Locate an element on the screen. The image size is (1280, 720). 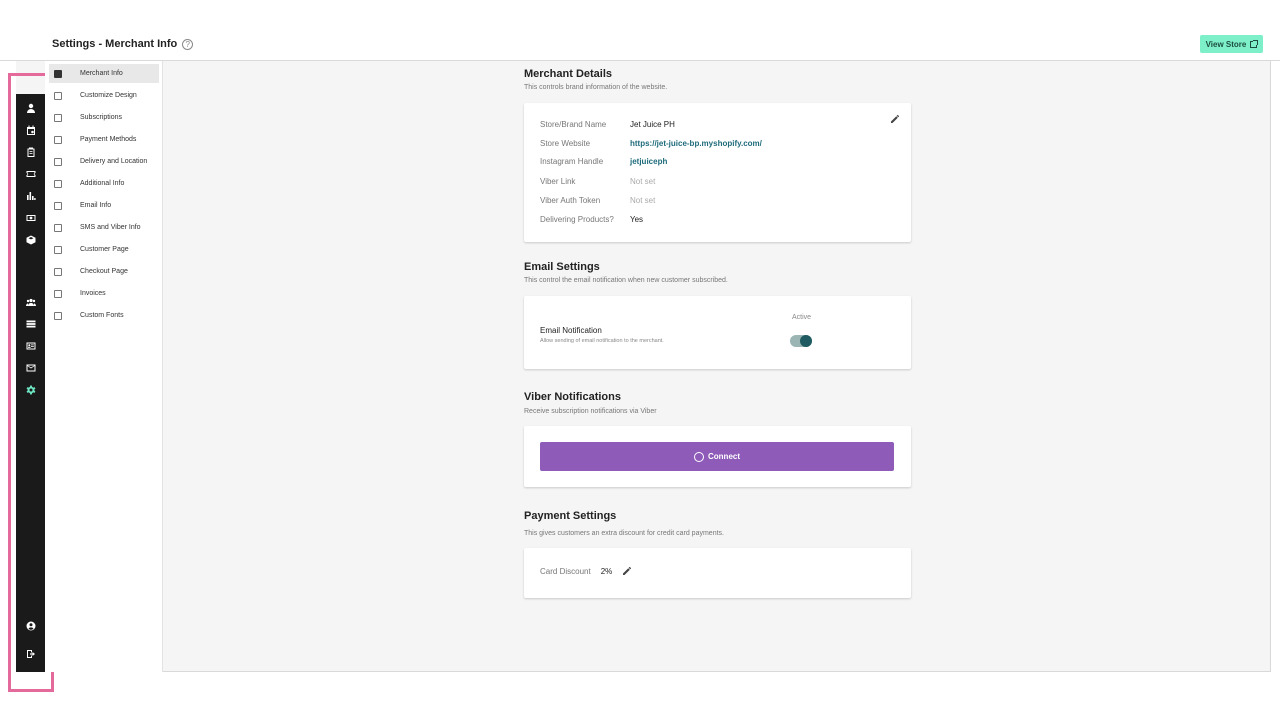
nav-item-customize-design: Customize Design is located at coordinates (104, 95).